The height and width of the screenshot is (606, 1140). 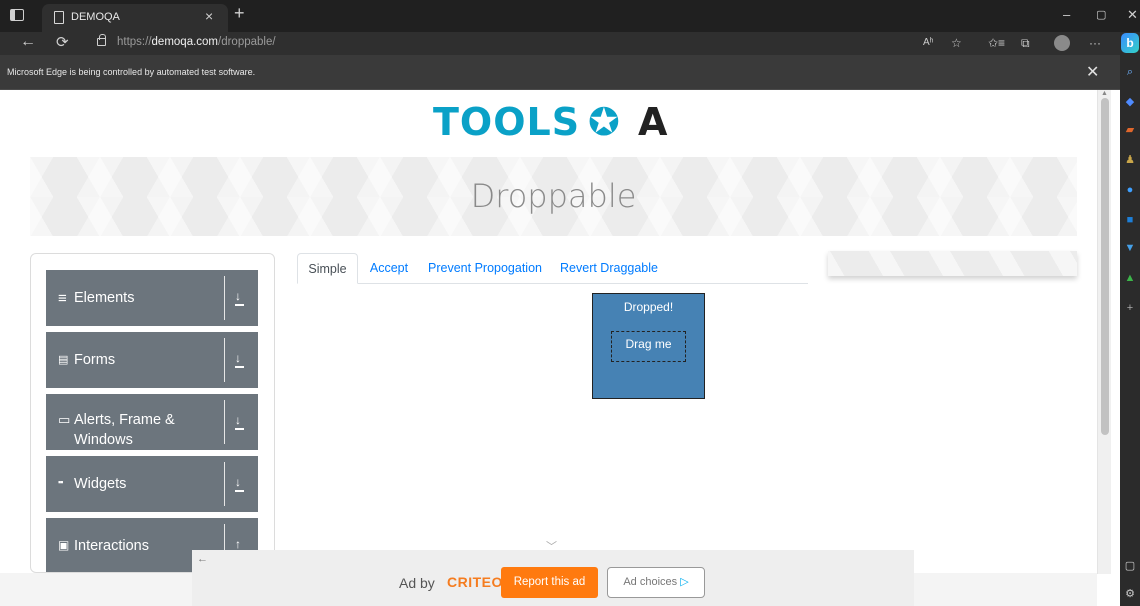 I want to click on page-scrollbar: ▲, so click(x=1104, y=332).